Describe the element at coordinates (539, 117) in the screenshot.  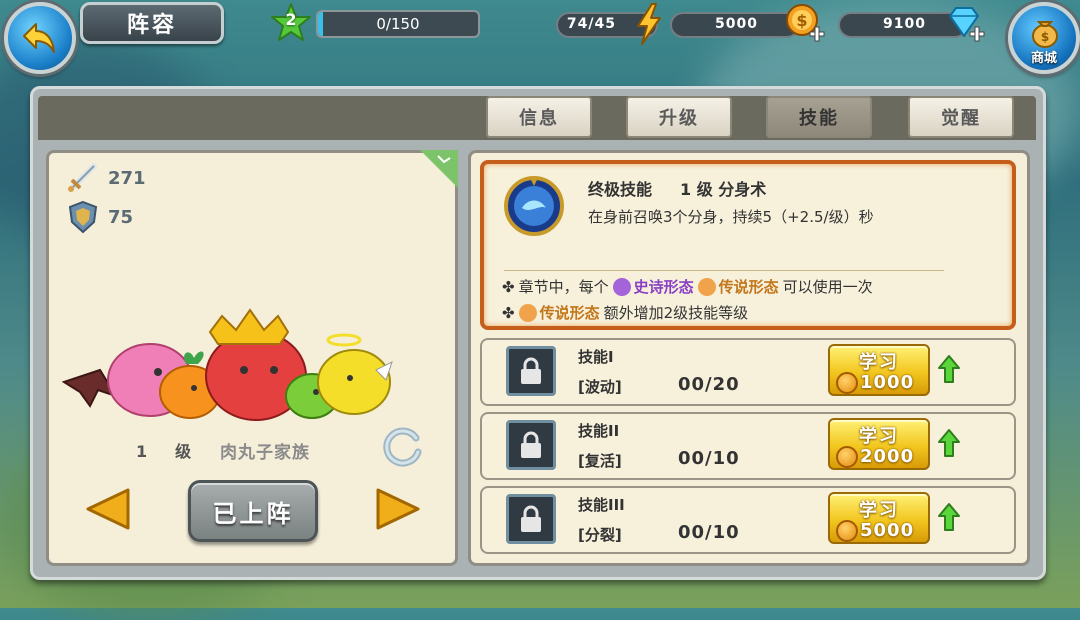
I see `tab-info: 信息` at that location.